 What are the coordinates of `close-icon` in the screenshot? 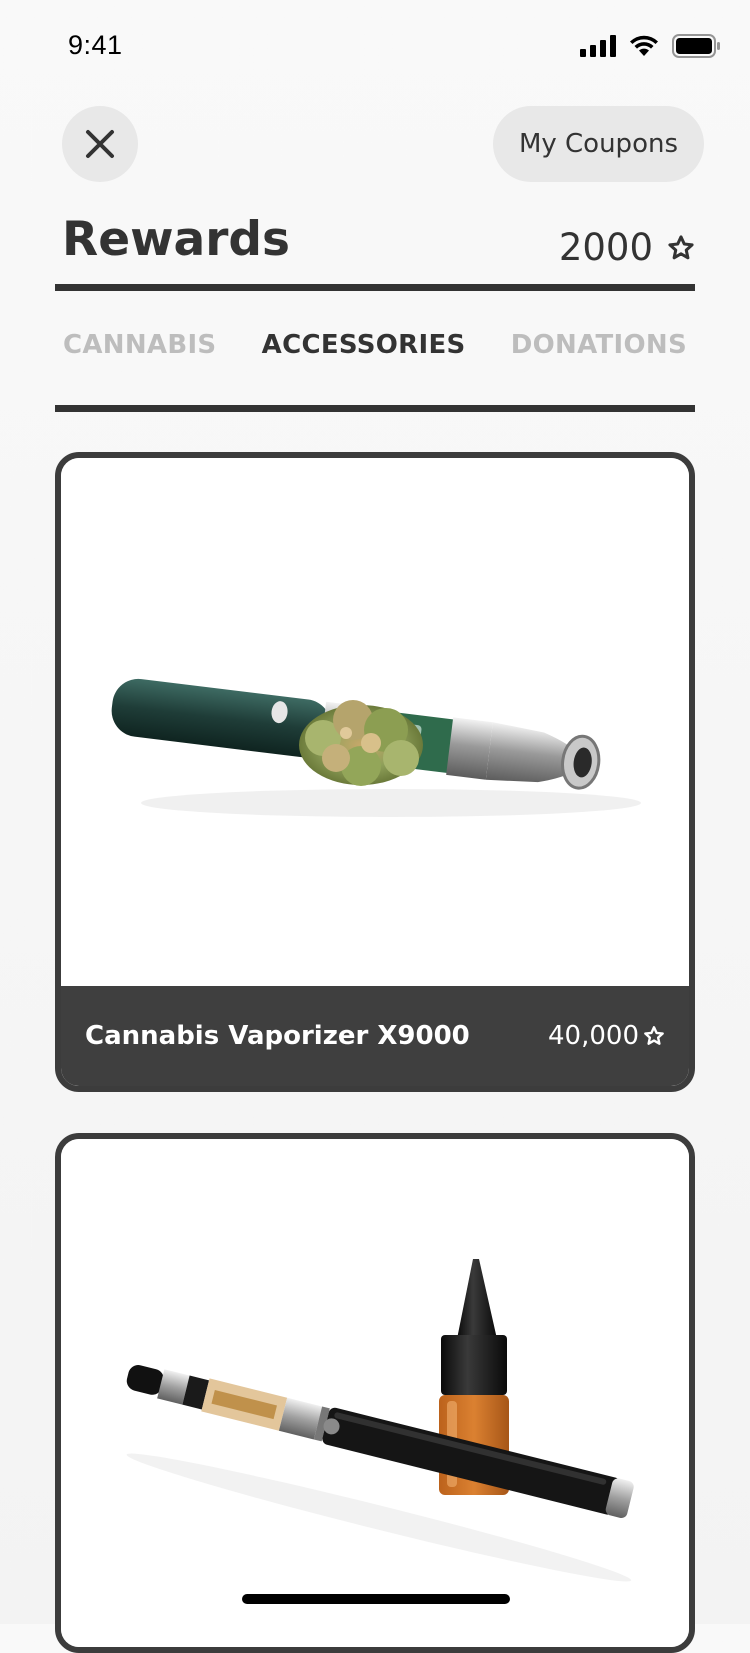 It's located at (100, 144).